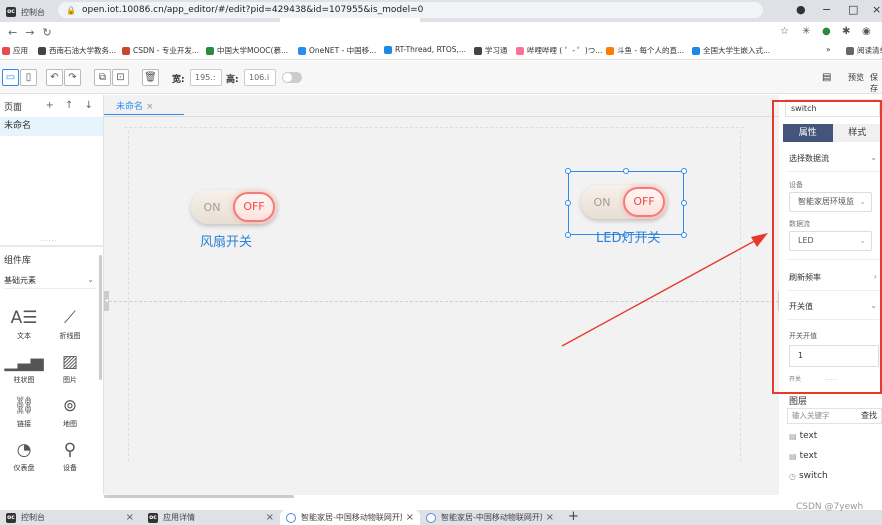 This screenshot has height=525, width=882. I want to click on forward-icon: →, so click(29, 32).